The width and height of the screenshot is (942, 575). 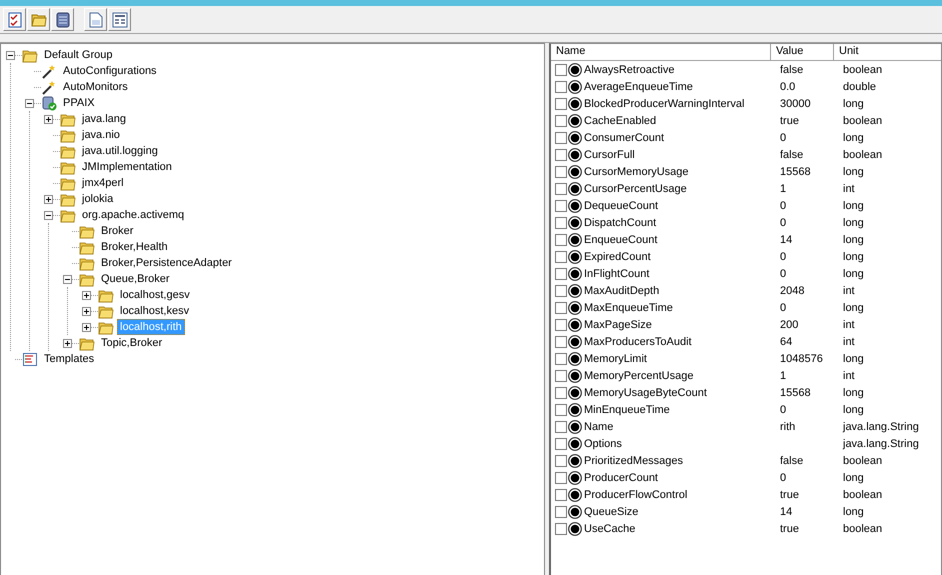 What do you see at coordinates (103, 183) in the screenshot?
I see `tree-item: jmx4perl` at bounding box center [103, 183].